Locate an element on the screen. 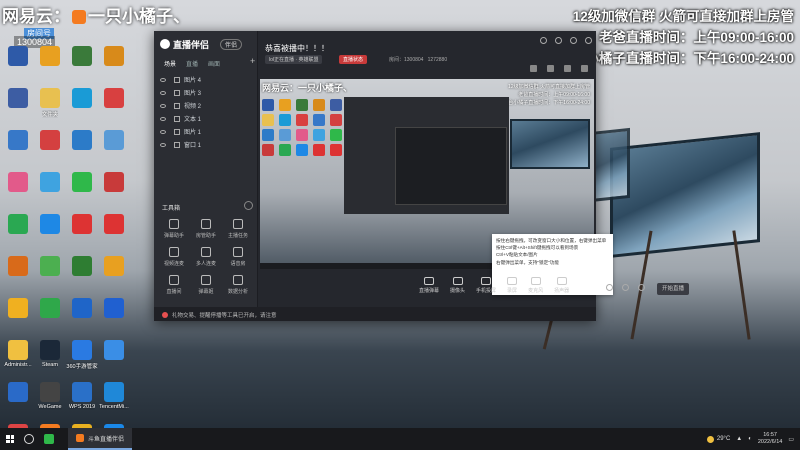 This screenshot has height=450, width=800. source-item: 图片 3 is located at coordinates (206, 92).